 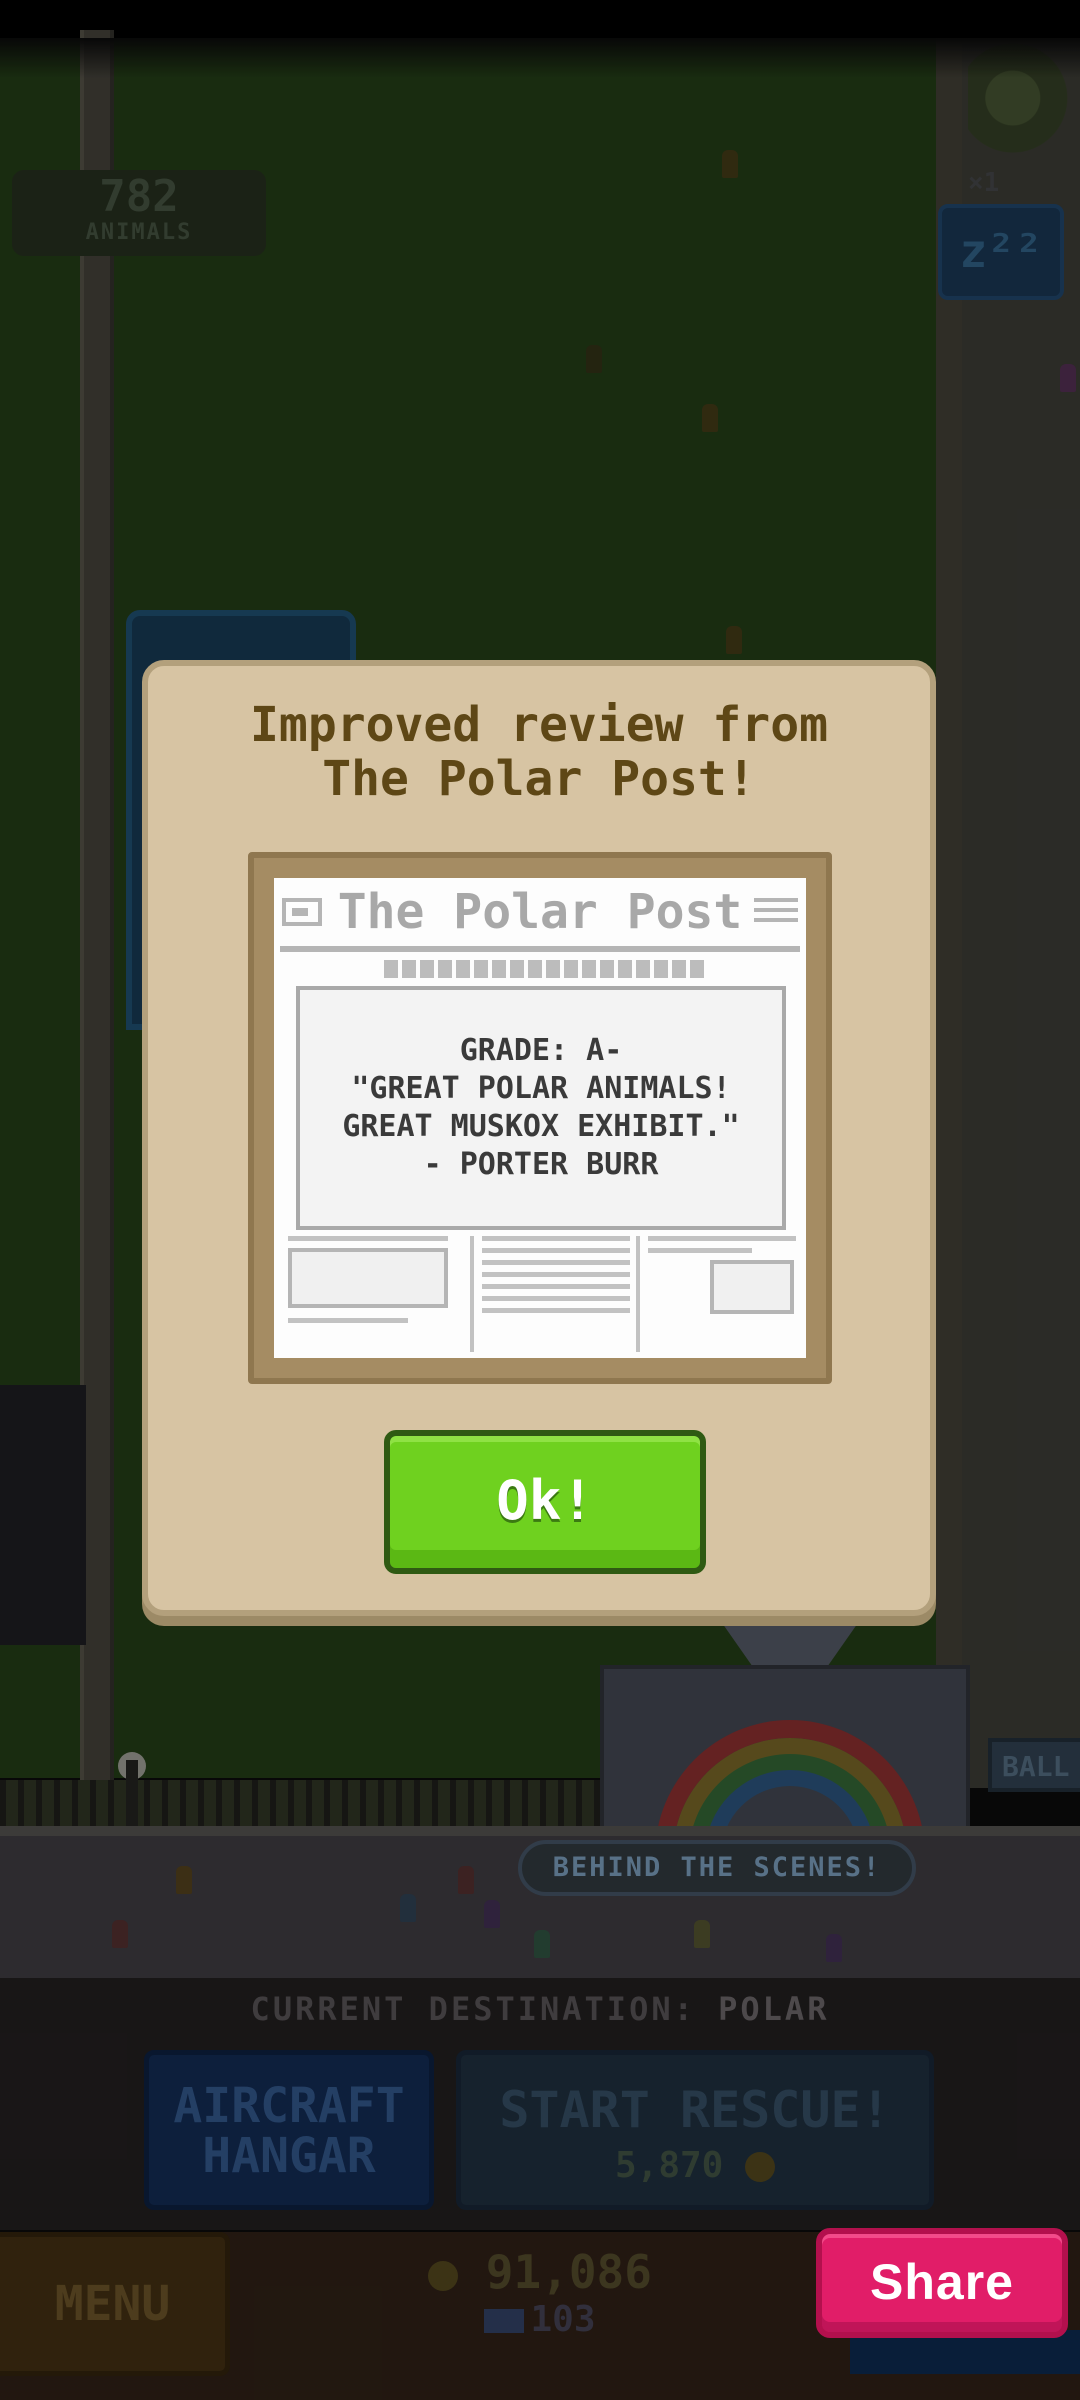 What do you see at coordinates (541, 1088) in the screenshot?
I see `review-quote-line1: "GREAT POLAR ANIMALS!` at bounding box center [541, 1088].